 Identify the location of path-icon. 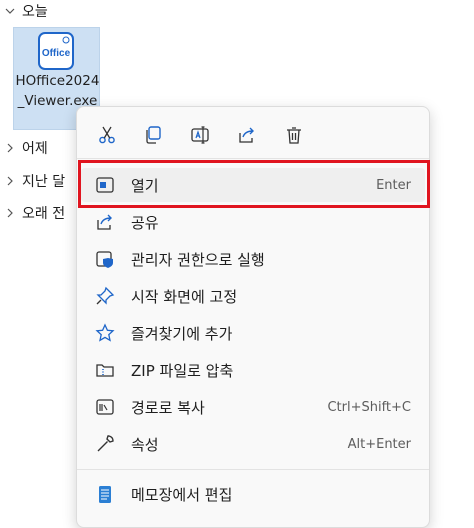
(105, 407).